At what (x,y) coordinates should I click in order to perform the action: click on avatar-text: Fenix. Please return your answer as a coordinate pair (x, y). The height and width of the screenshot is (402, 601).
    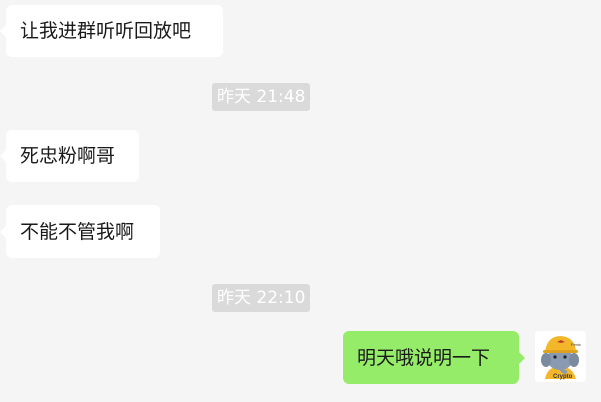
    Looking at the image, I should click on (576, 344).